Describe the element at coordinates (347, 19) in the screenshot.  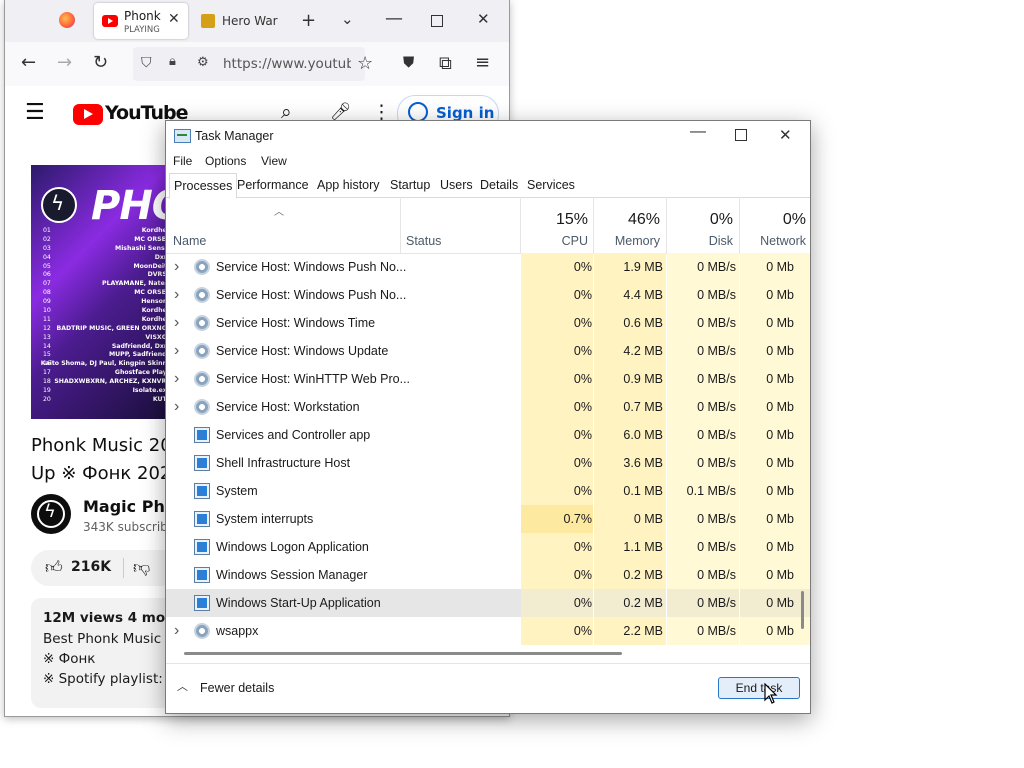
I see `list-tabs-chevron-icon: ⌄` at that location.